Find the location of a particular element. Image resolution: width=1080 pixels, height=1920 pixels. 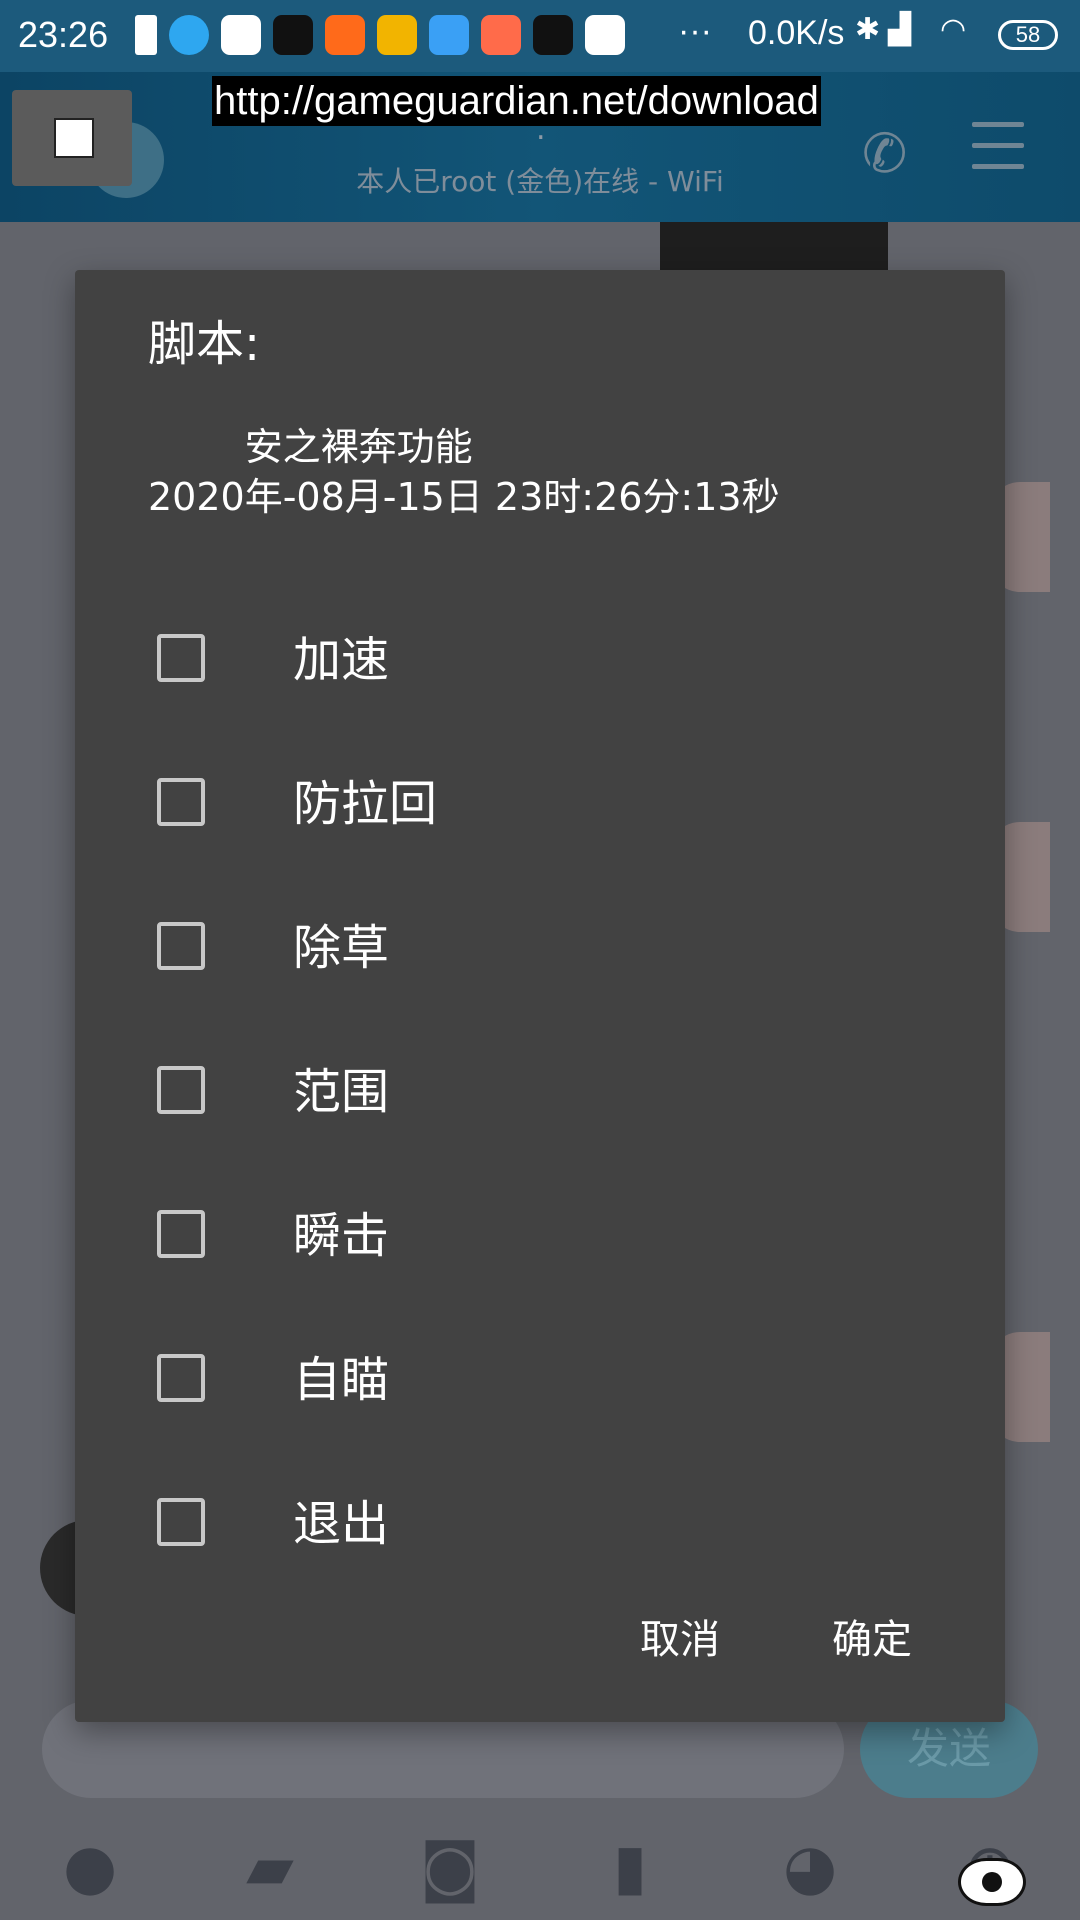

eye-icon is located at coordinates (992, 1882).